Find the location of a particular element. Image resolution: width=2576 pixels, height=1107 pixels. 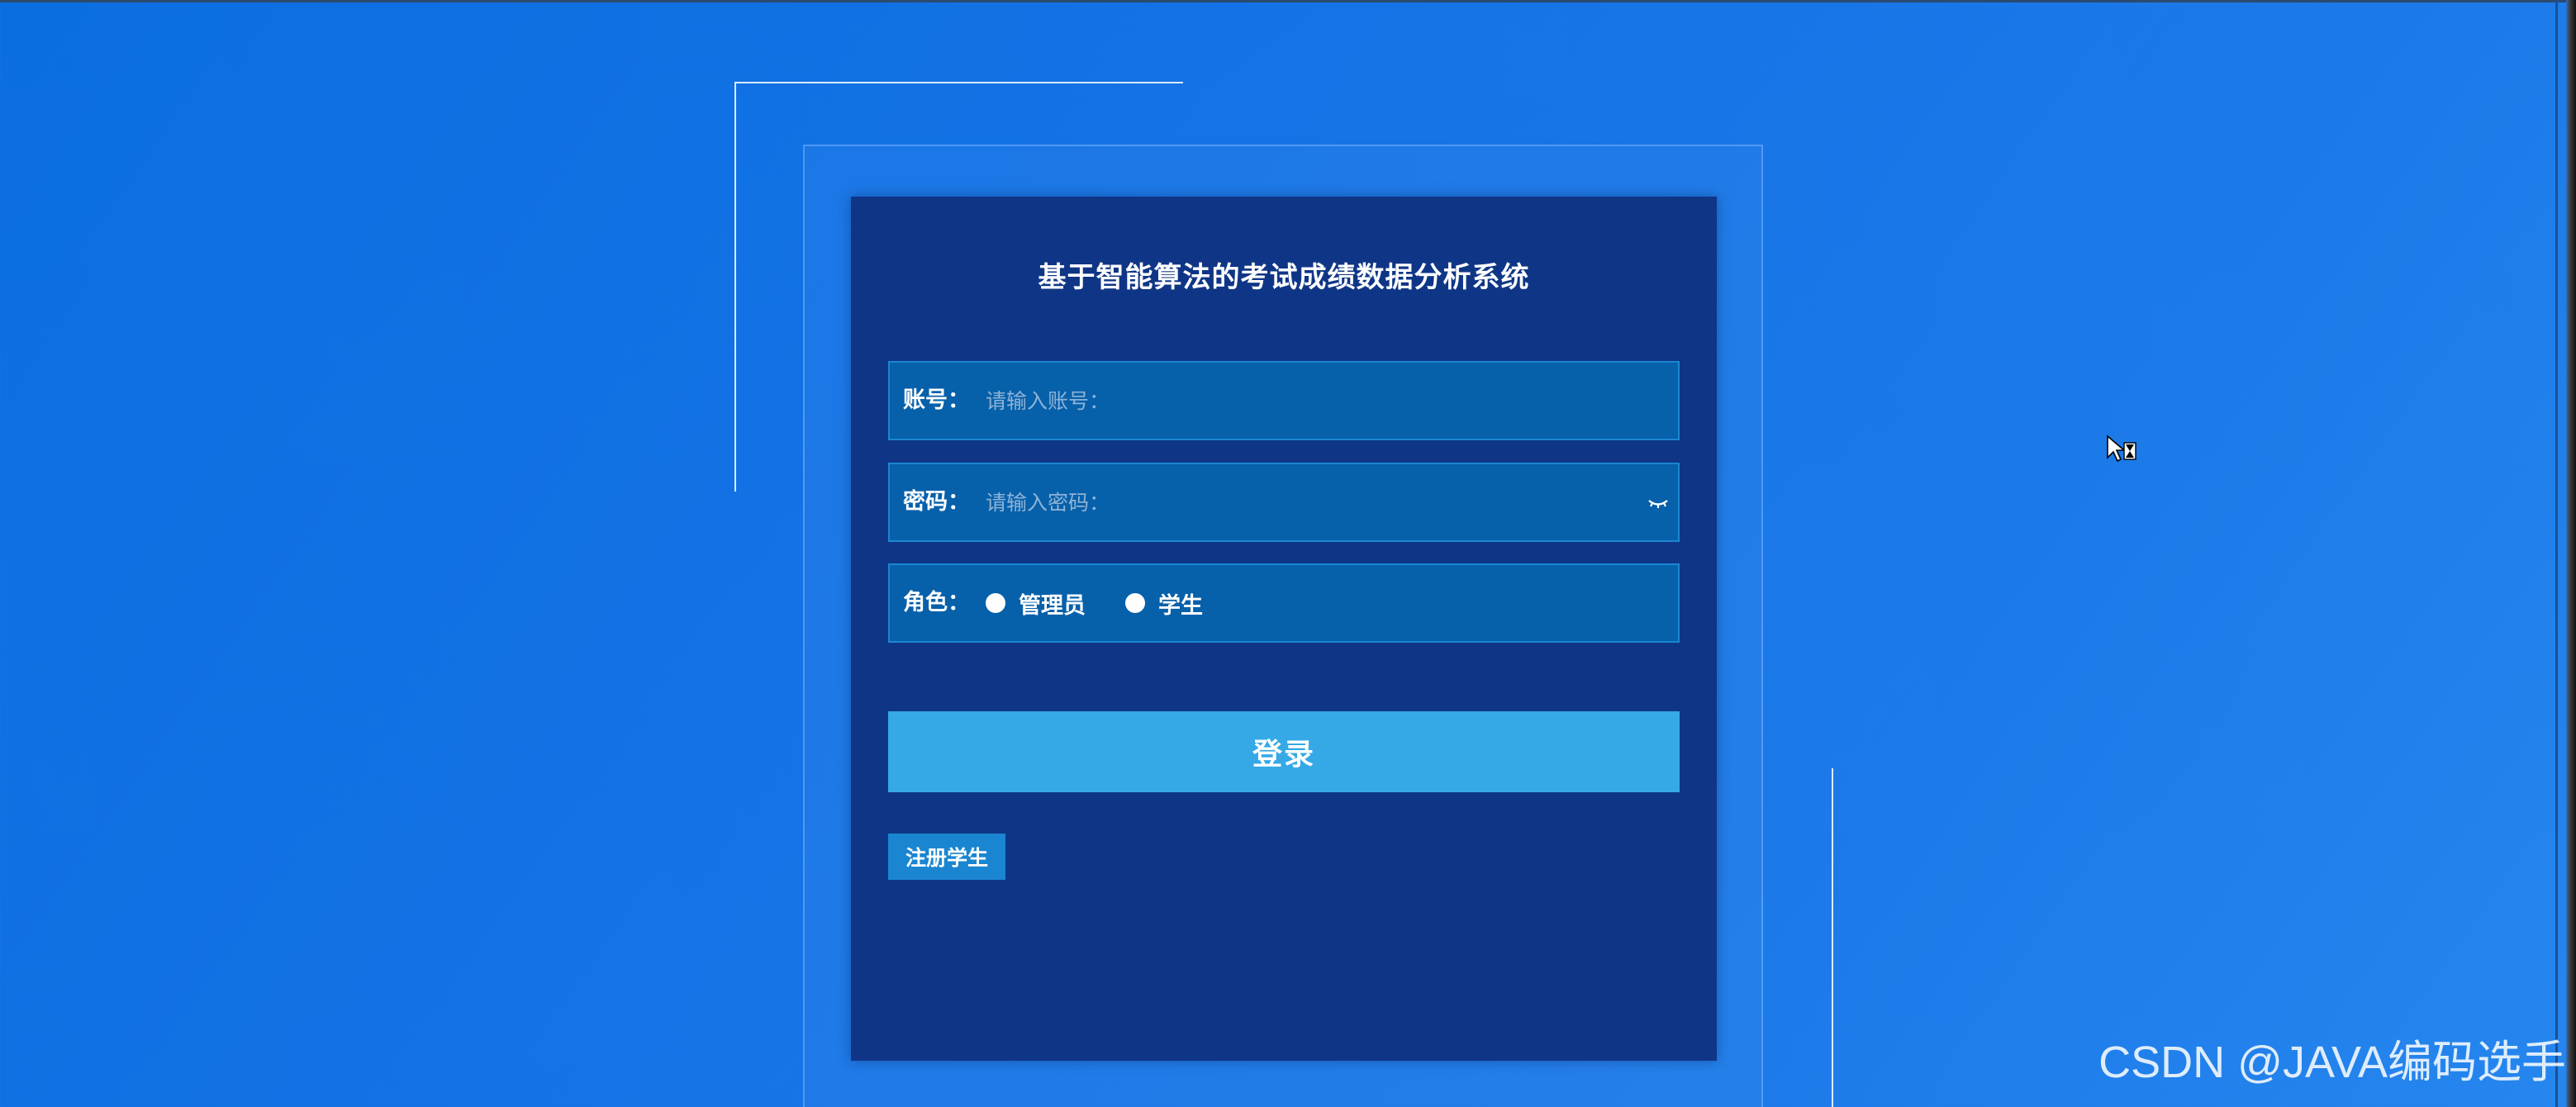

account-label: 账号： is located at coordinates (936, 400).